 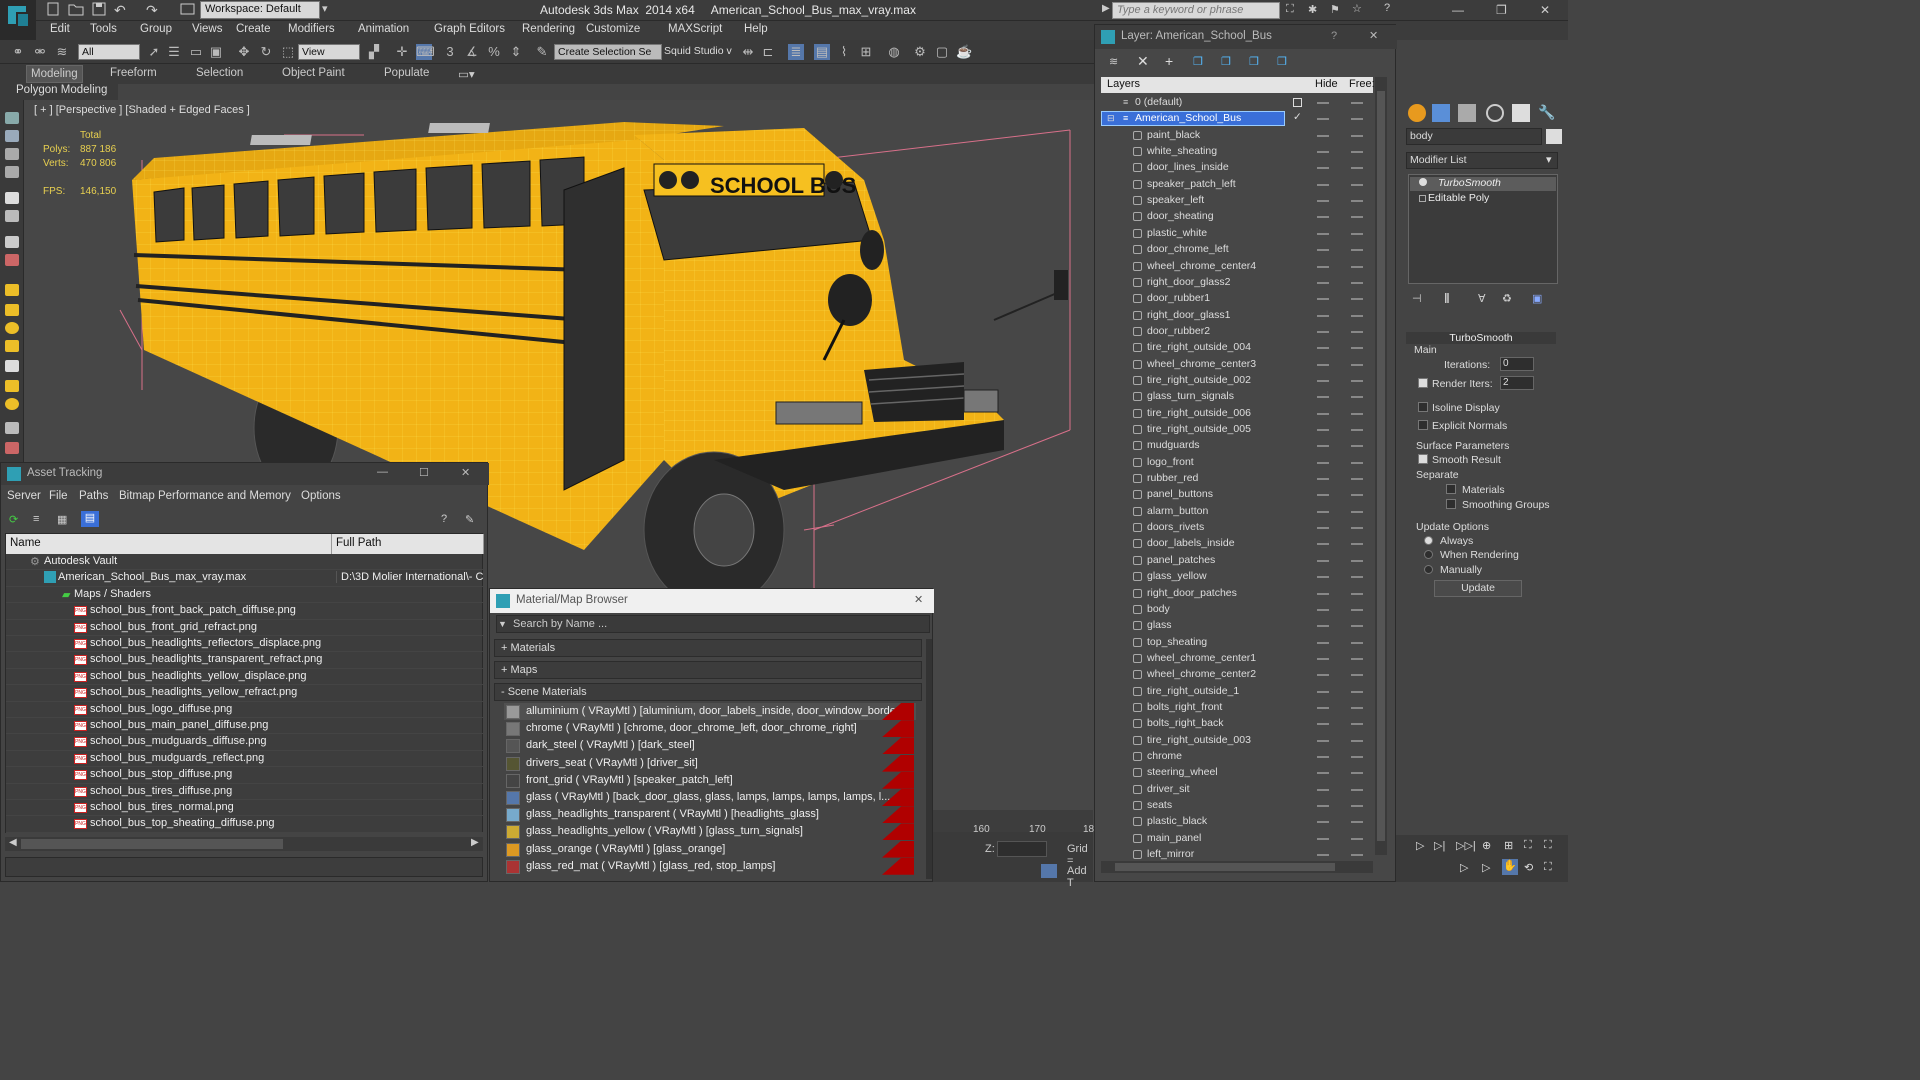 What do you see at coordinates (1554, 136) in the screenshot?
I see `object-color-swatch` at bounding box center [1554, 136].